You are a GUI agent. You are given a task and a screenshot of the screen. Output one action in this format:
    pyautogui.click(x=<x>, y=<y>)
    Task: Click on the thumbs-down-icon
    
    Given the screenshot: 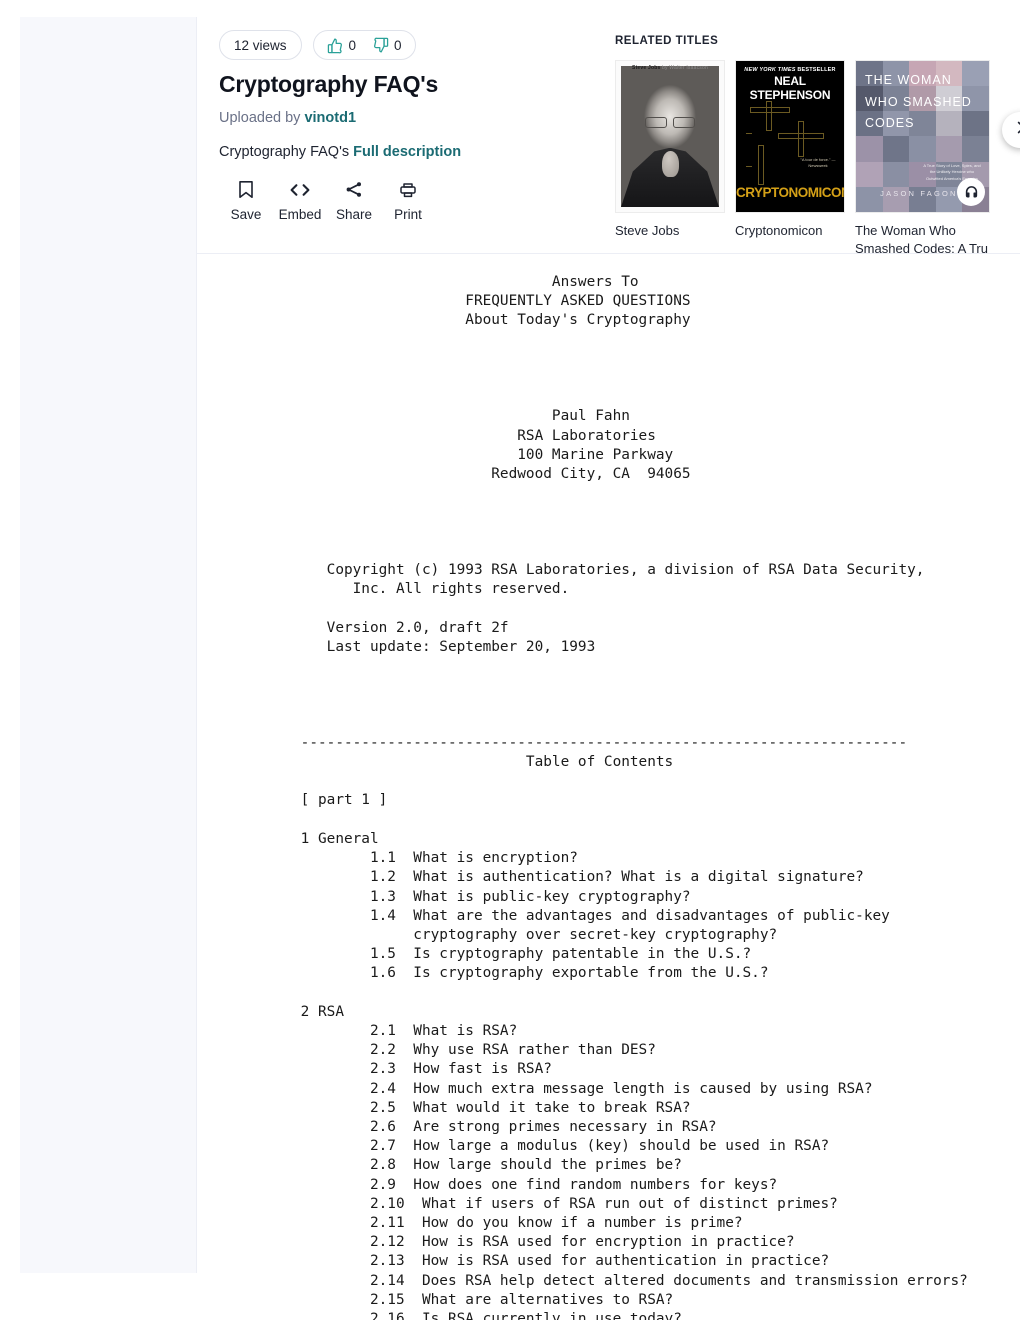 What is the action you would take?
    pyautogui.click(x=380, y=45)
    